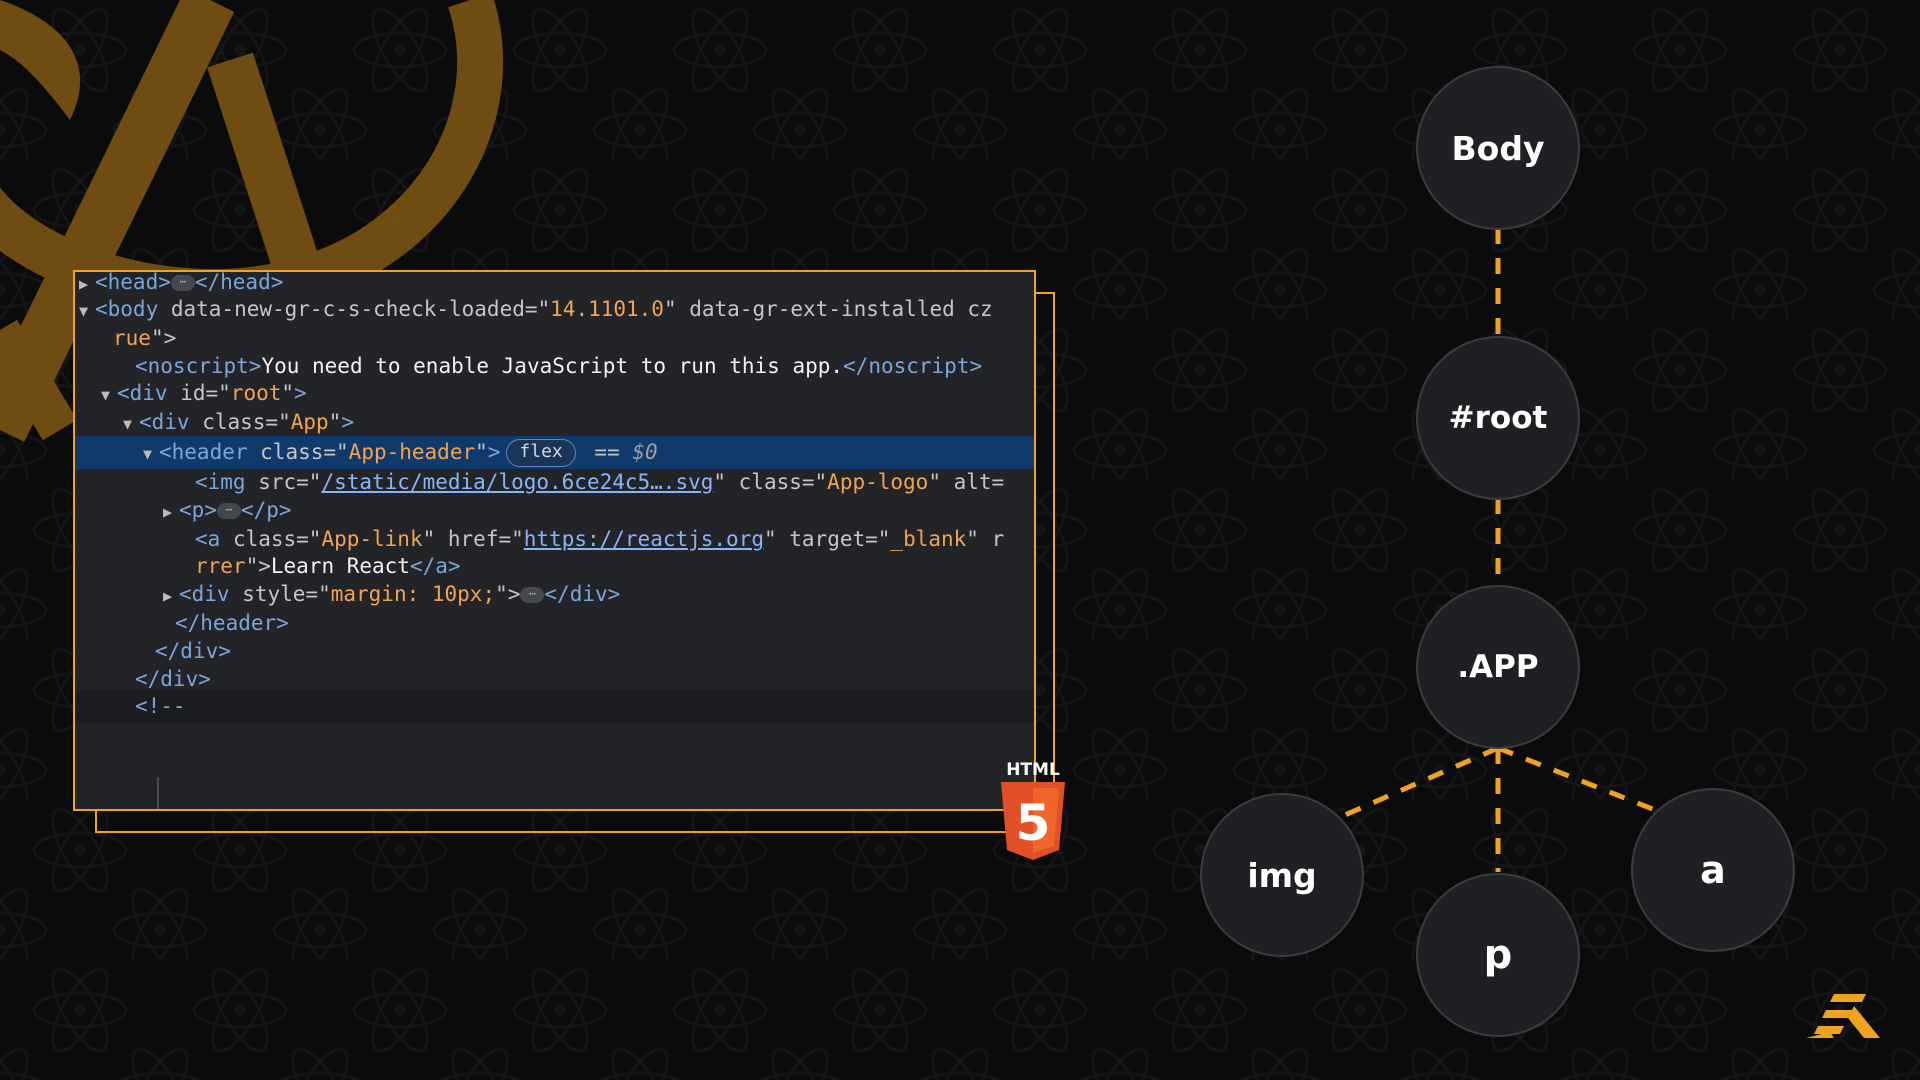 The width and height of the screenshot is (1920, 1080). I want to click on tree-node-a-label: a, so click(1713, 870).